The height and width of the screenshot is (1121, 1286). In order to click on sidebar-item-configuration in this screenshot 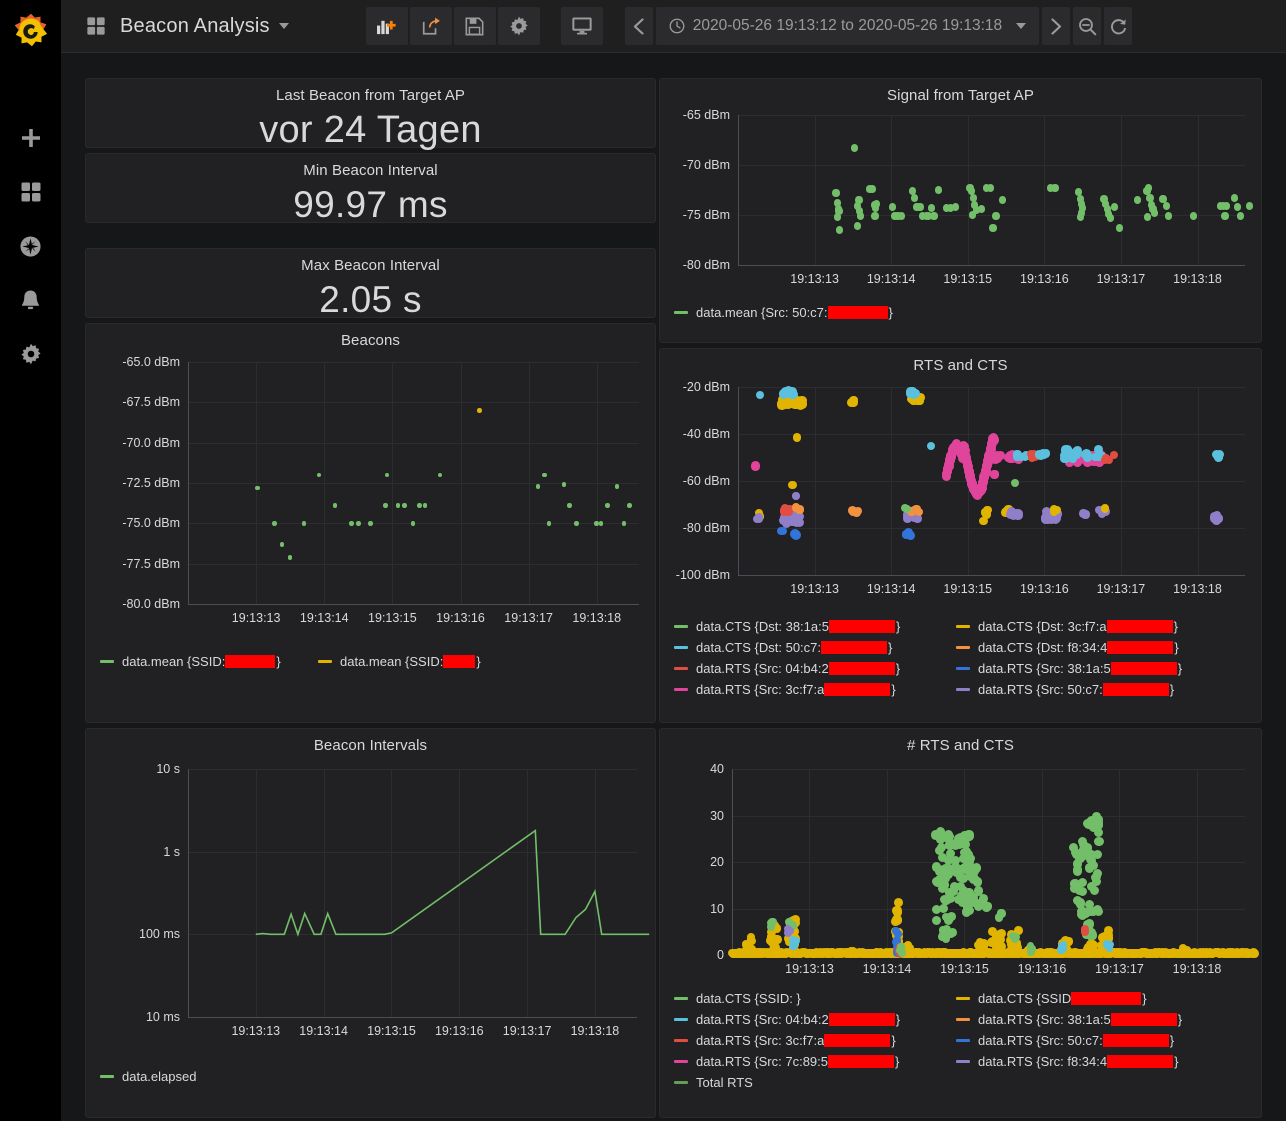, I will do `click(30, 354)`.